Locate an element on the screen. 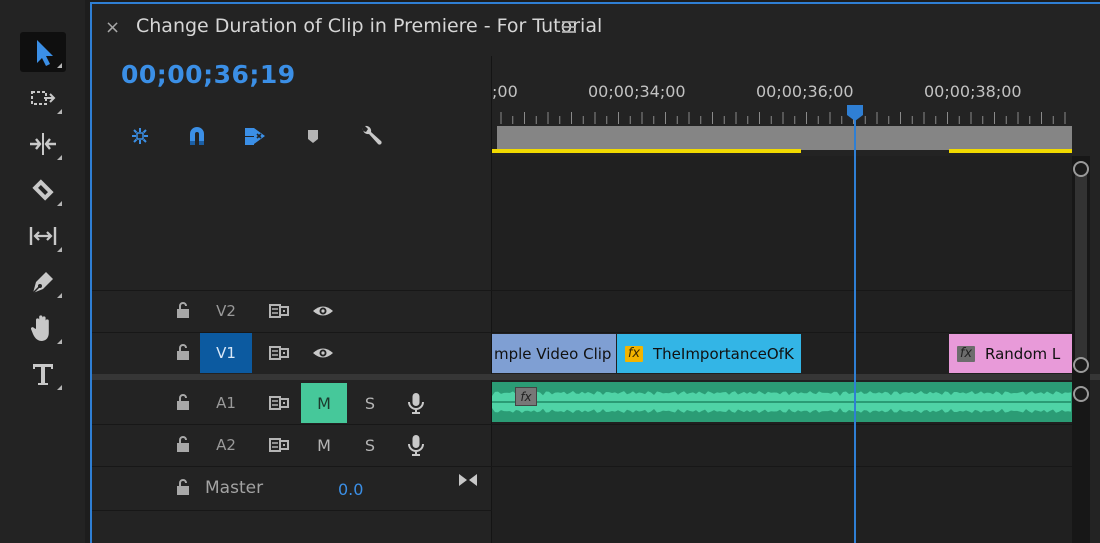  linked-selection-icon is located at coordinates (255, 136).